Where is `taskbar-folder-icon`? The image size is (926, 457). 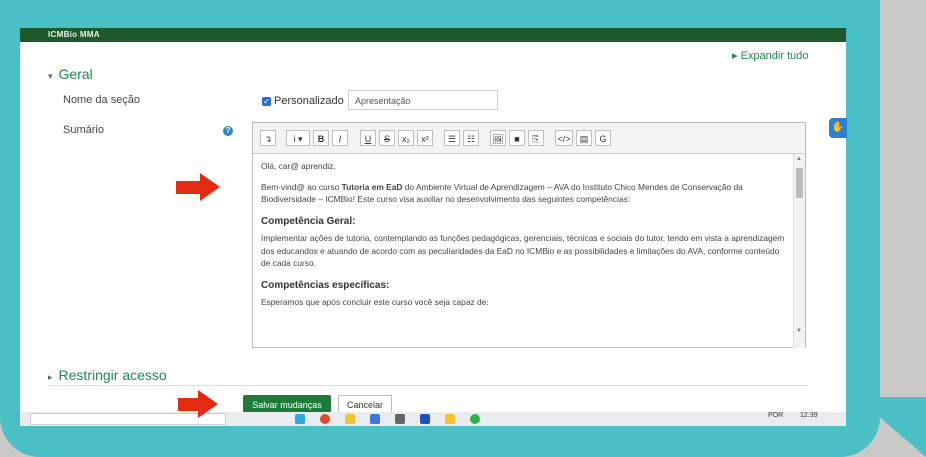
taskbar-folder-icon is located at coordinates (350, 419).